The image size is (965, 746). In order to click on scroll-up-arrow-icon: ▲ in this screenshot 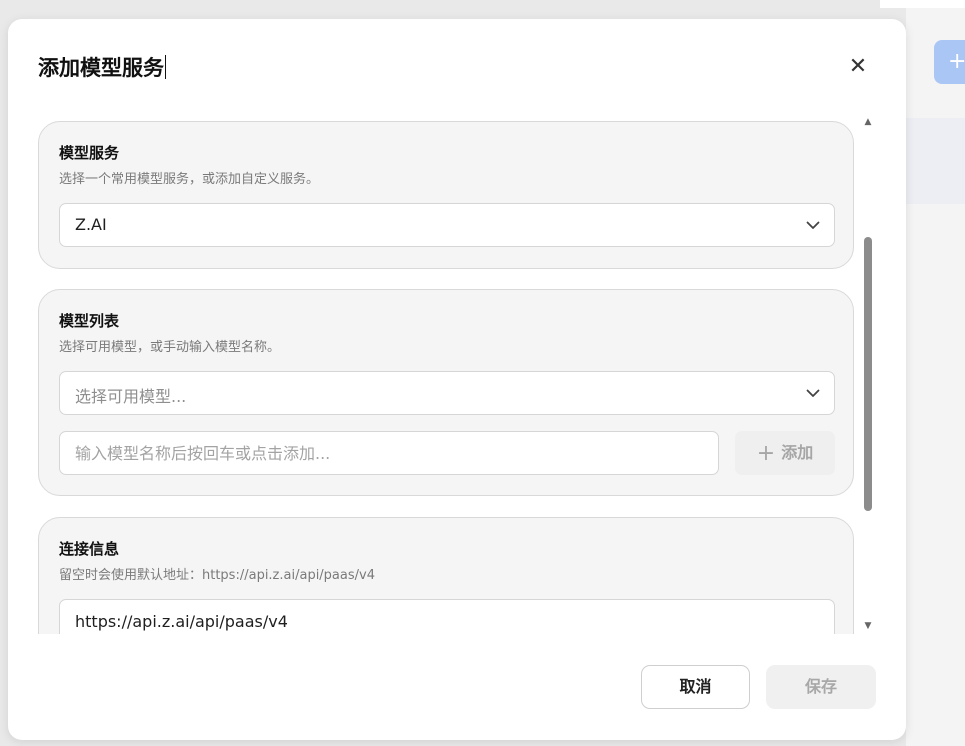, I will do `click(868, 122)`.